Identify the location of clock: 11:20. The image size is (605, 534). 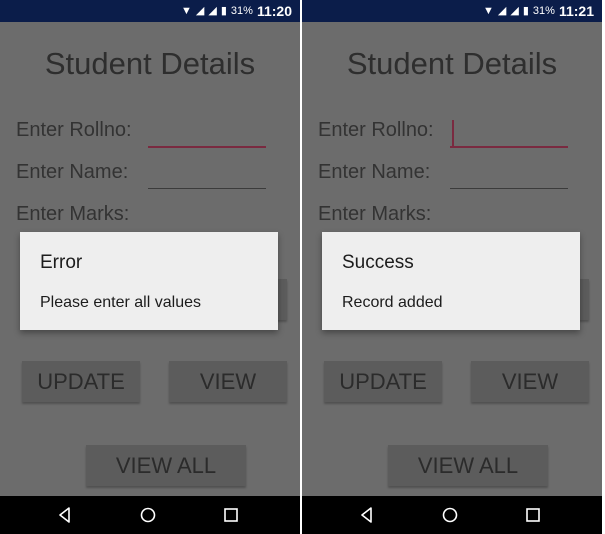
(274, 11).